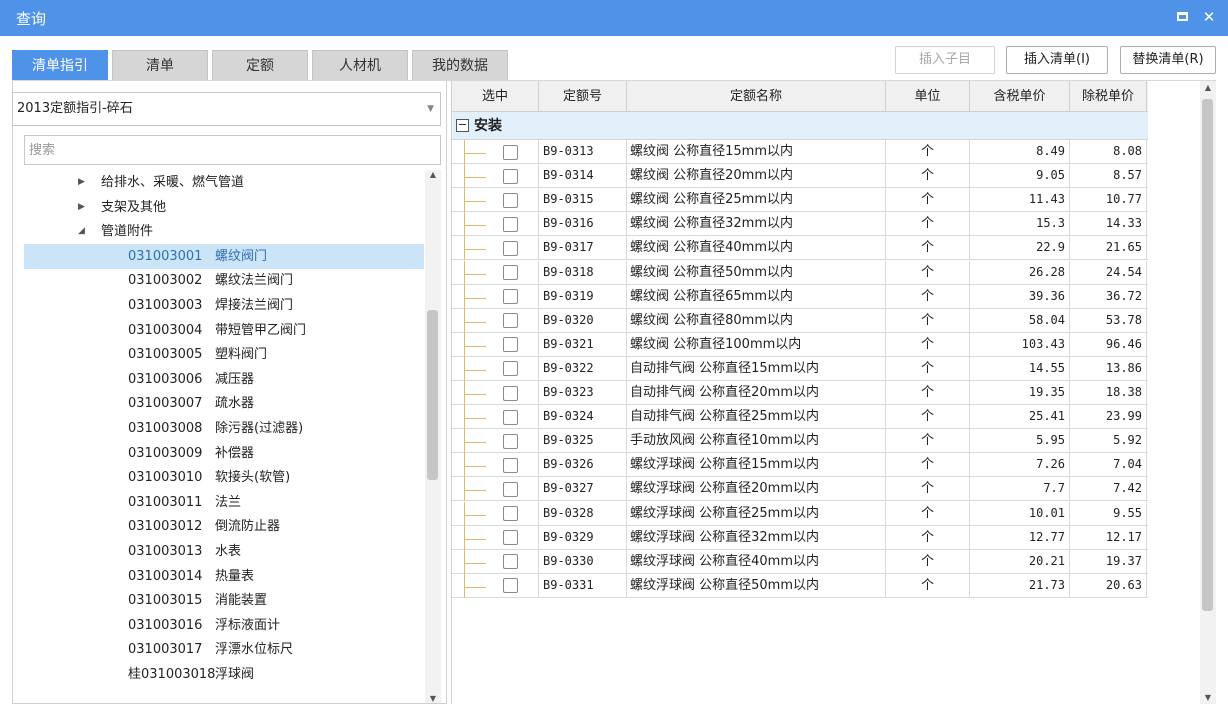 Image resolution: width=1228 pixels, height=717 pixels. I want to click on tree-item: 031003004 带短管甲乙阀门, so click(224, 330).